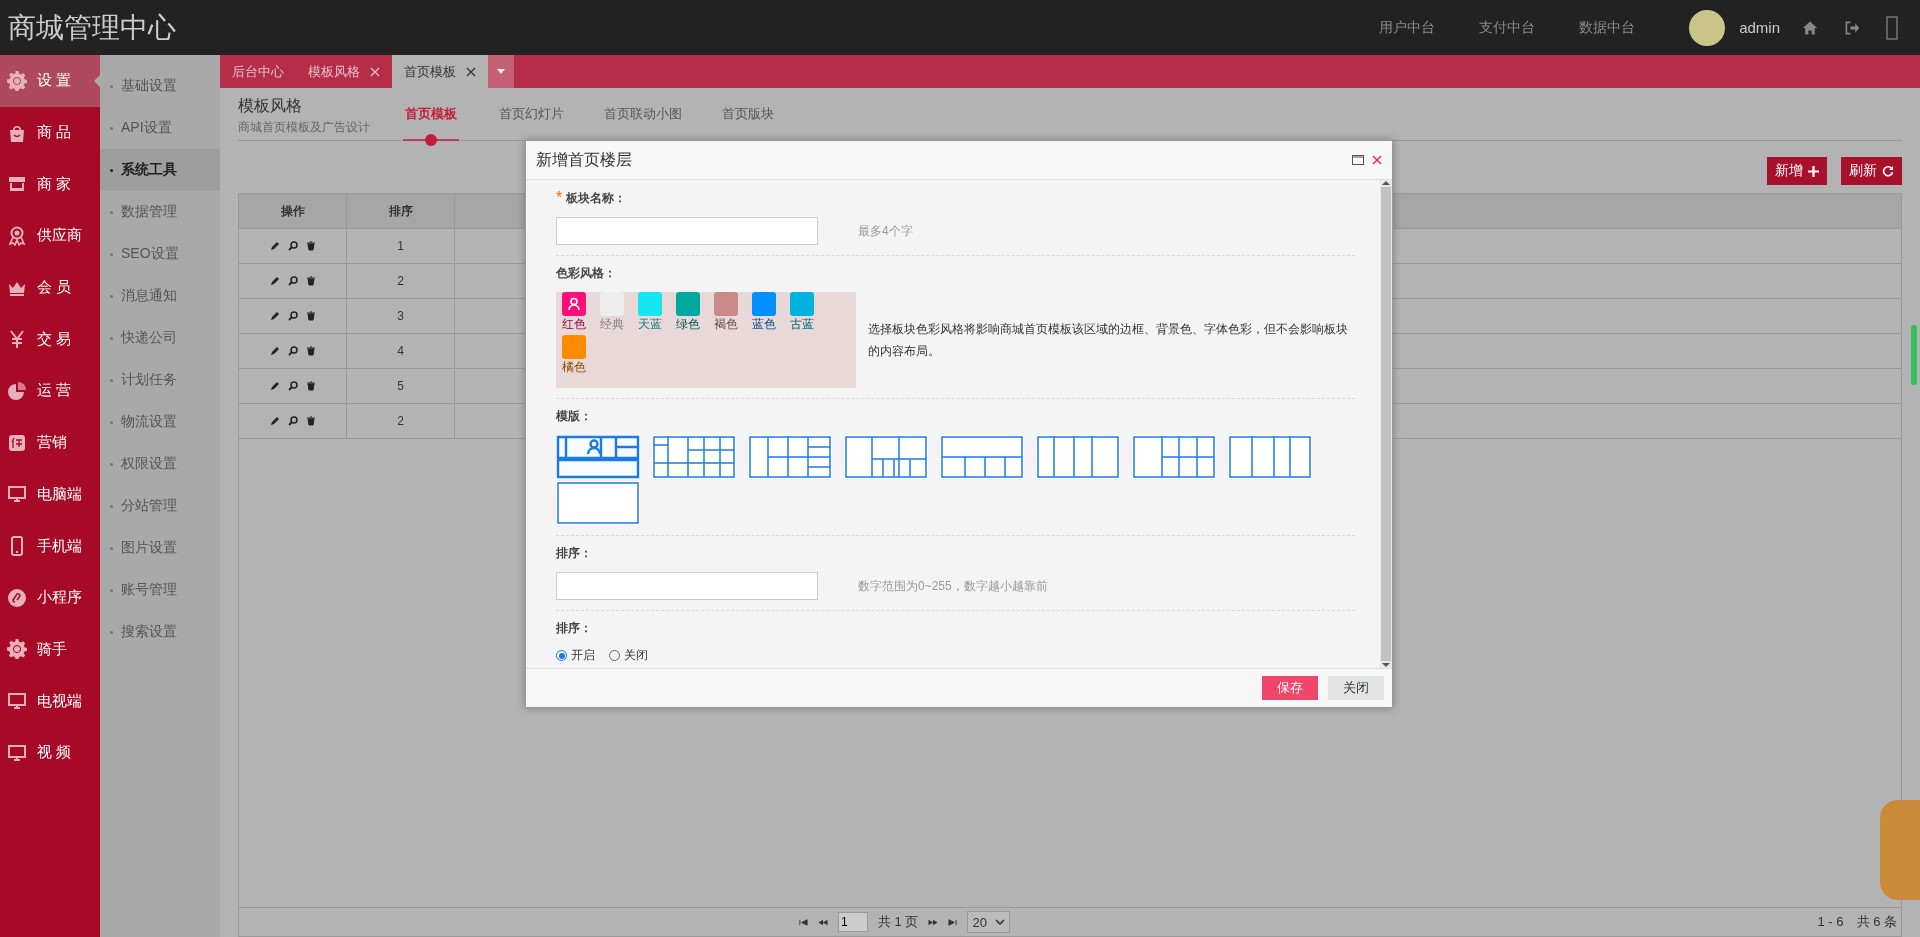 The width and height of the screenshot is (1920, 937). I want to click on main-nav-item: 会 员, so click(50, 287).